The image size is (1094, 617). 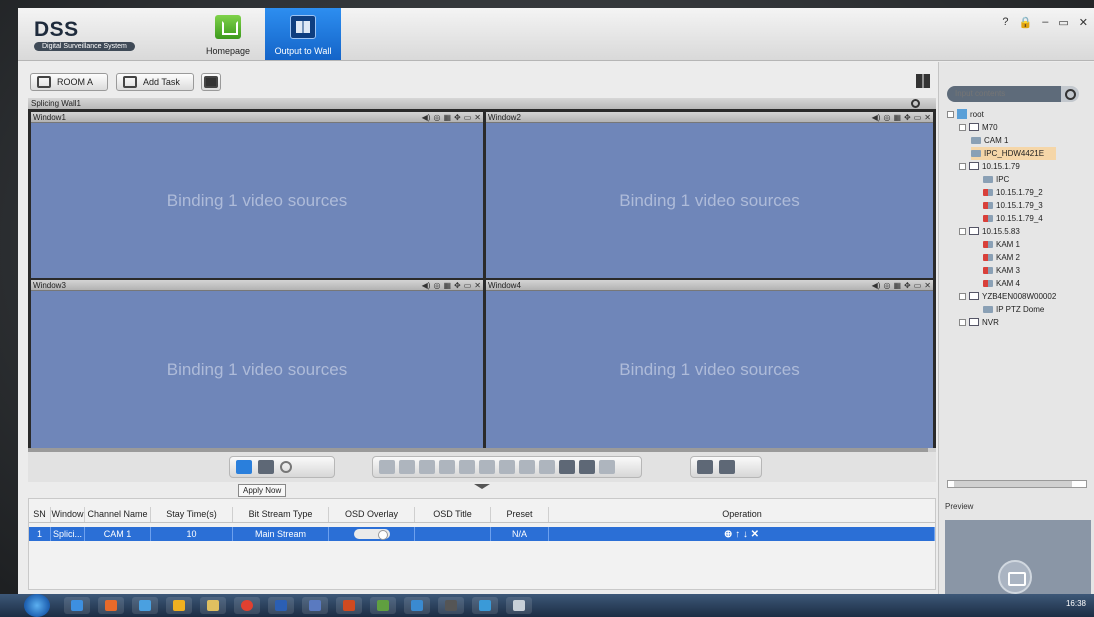 What do you see at coordinates (1013, 192) in the screenshot?
I see `tree-node-camera: 10.15.1.79_2` at bounding box center [1013, 192].